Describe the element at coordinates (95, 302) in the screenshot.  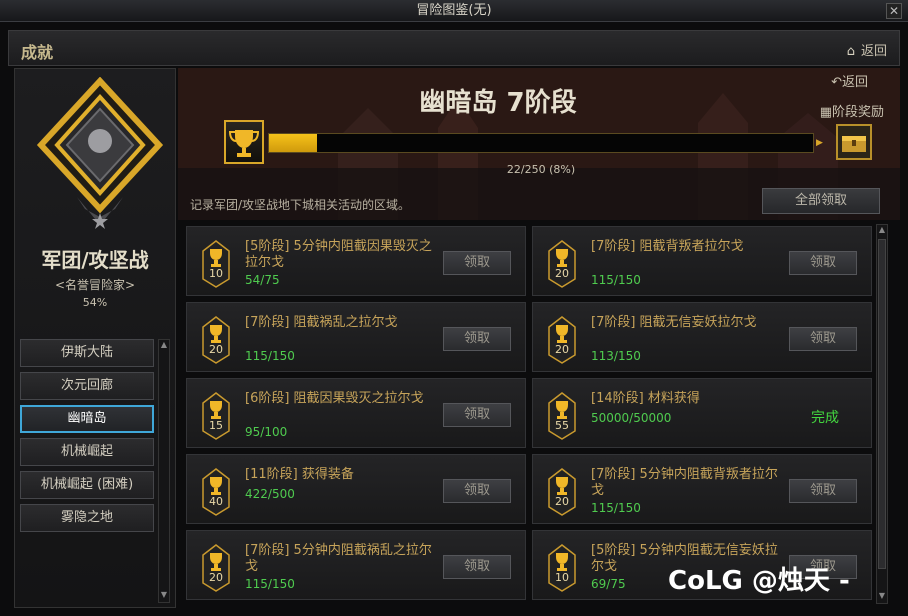
I see `category-percent: 54%` at that location.